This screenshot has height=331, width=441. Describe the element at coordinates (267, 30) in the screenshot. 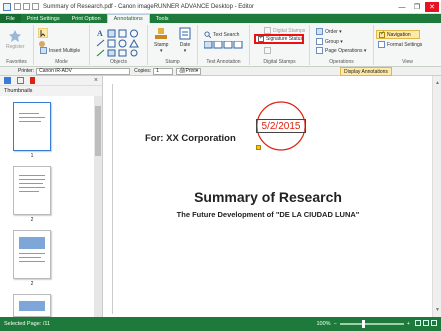

I see `digital-stamp-icon` at that location.